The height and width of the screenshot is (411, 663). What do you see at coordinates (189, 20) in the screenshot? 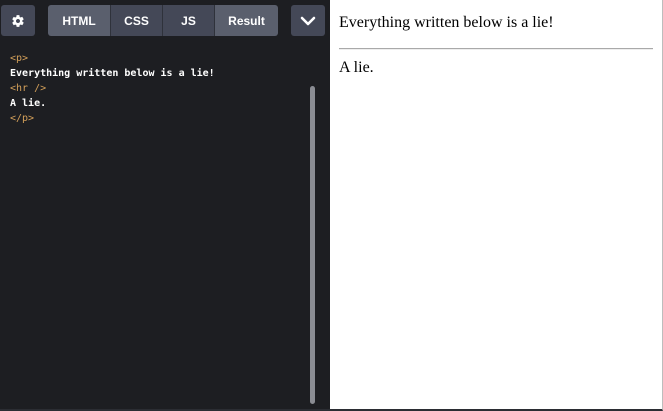
I see `tab-js: JS` at bounding box center [189, 20].